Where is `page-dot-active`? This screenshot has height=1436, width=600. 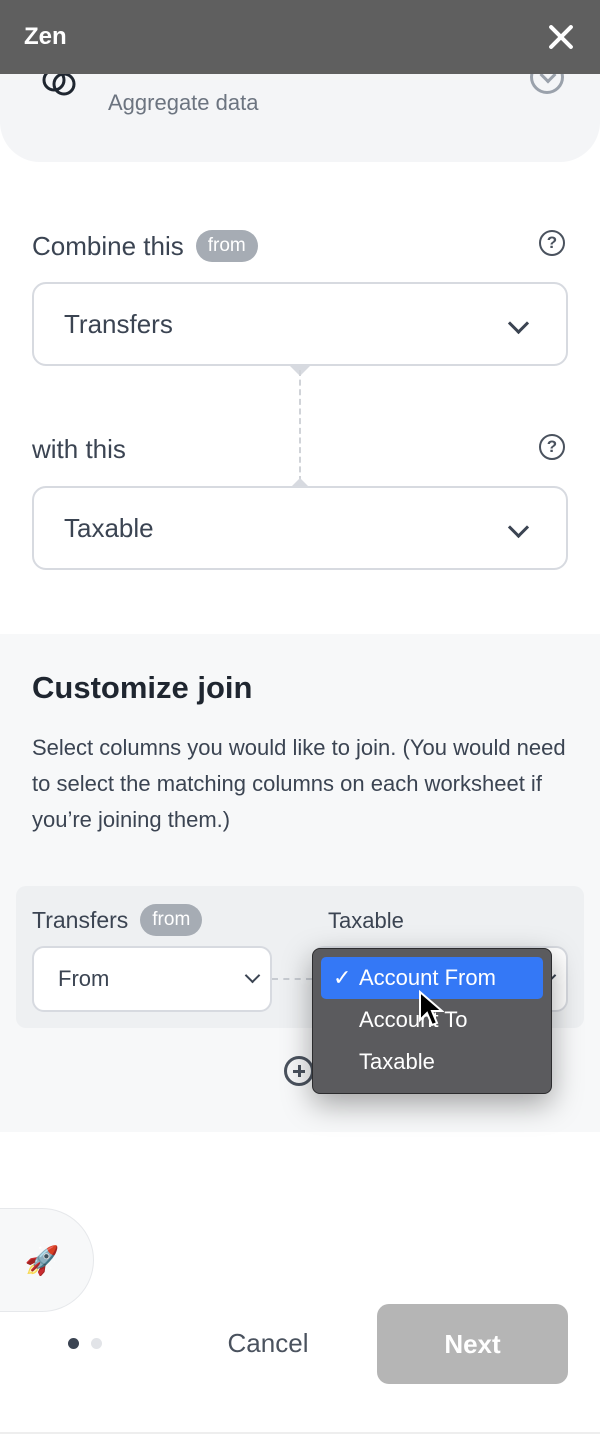 page-dot-active is located at coordinates (73, 1343).